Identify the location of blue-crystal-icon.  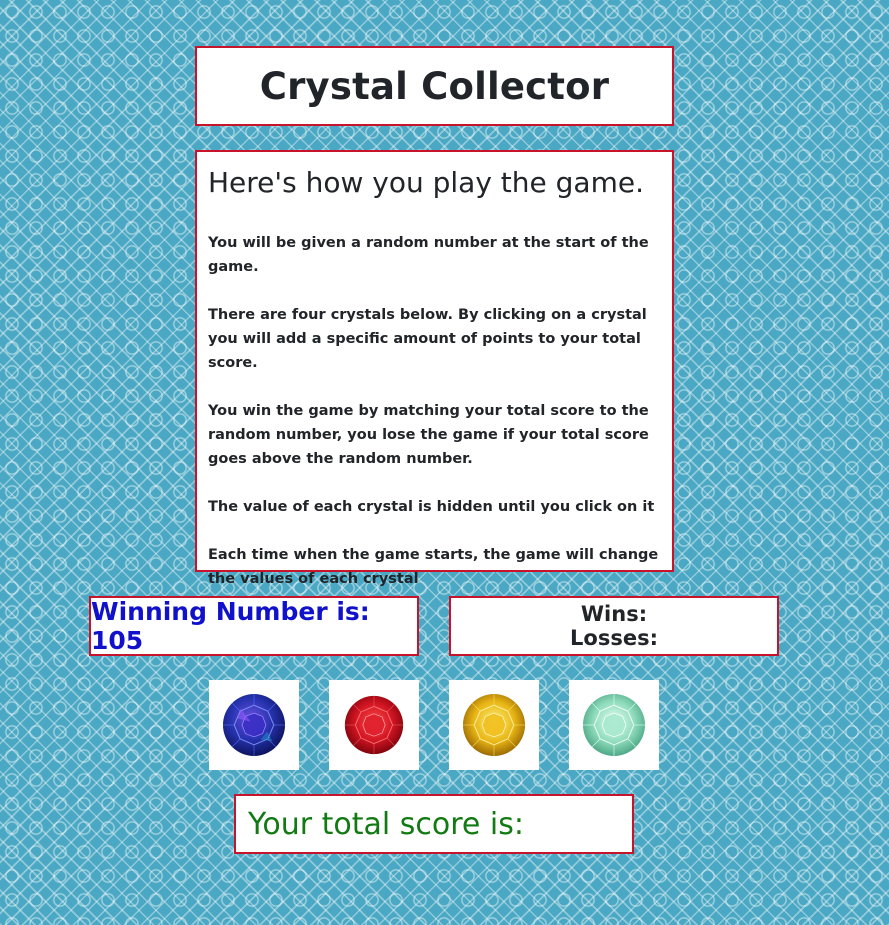
(254, 725).